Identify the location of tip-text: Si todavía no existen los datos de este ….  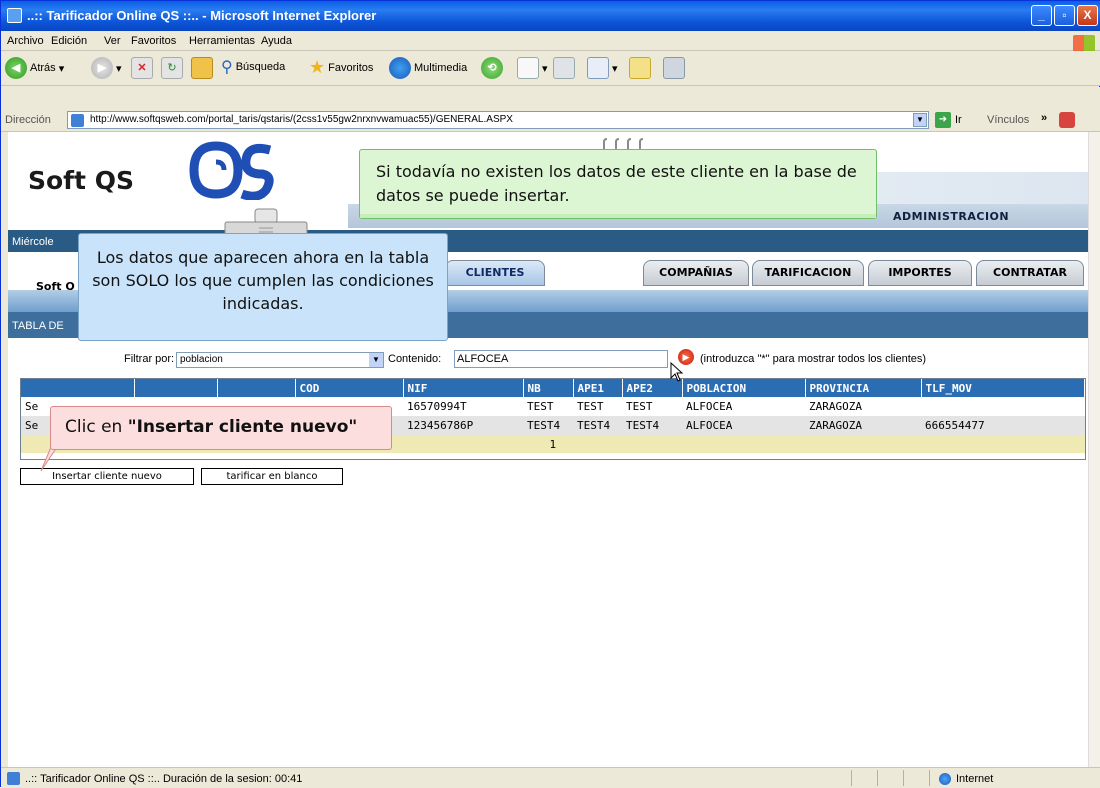
(616, 183).